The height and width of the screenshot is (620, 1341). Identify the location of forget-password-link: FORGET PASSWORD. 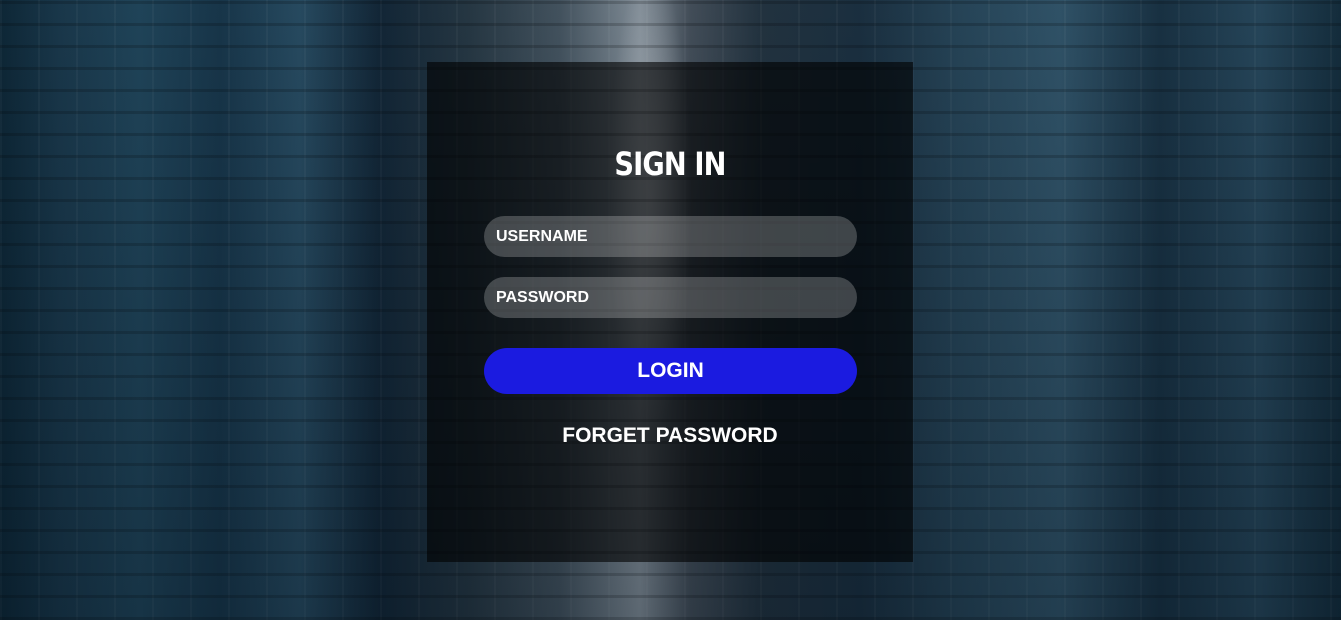
(670, 436).